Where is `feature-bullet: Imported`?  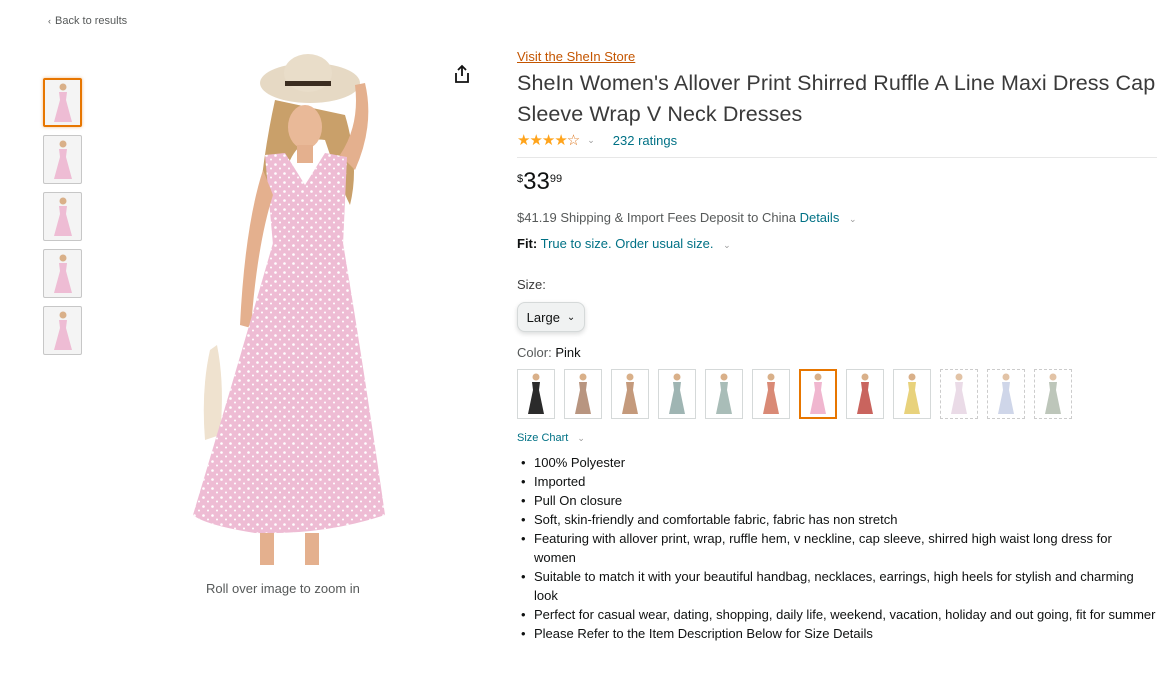 feature-bullet: Imported is located at coordinates (837, 481).